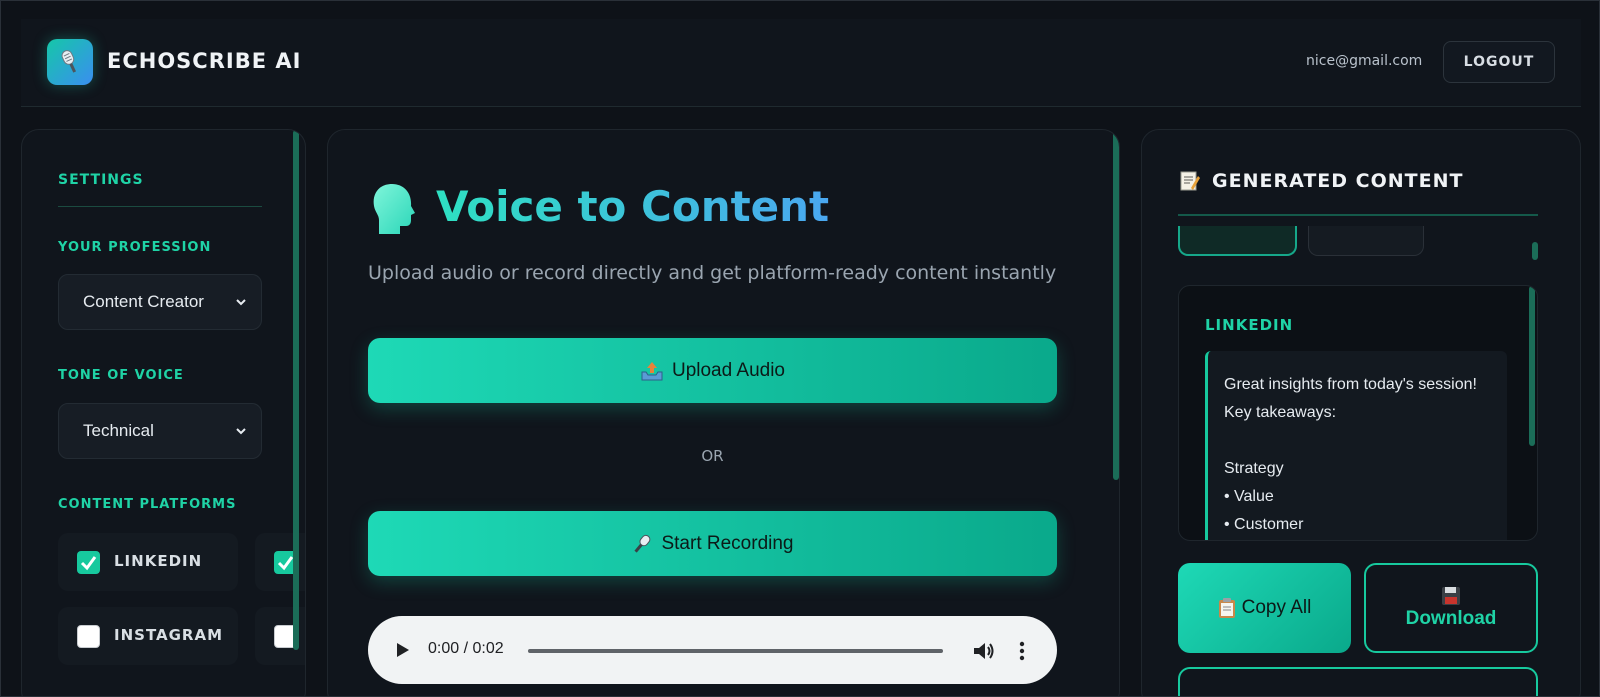  I want to click on checkbox-checked, so click(88, 562).